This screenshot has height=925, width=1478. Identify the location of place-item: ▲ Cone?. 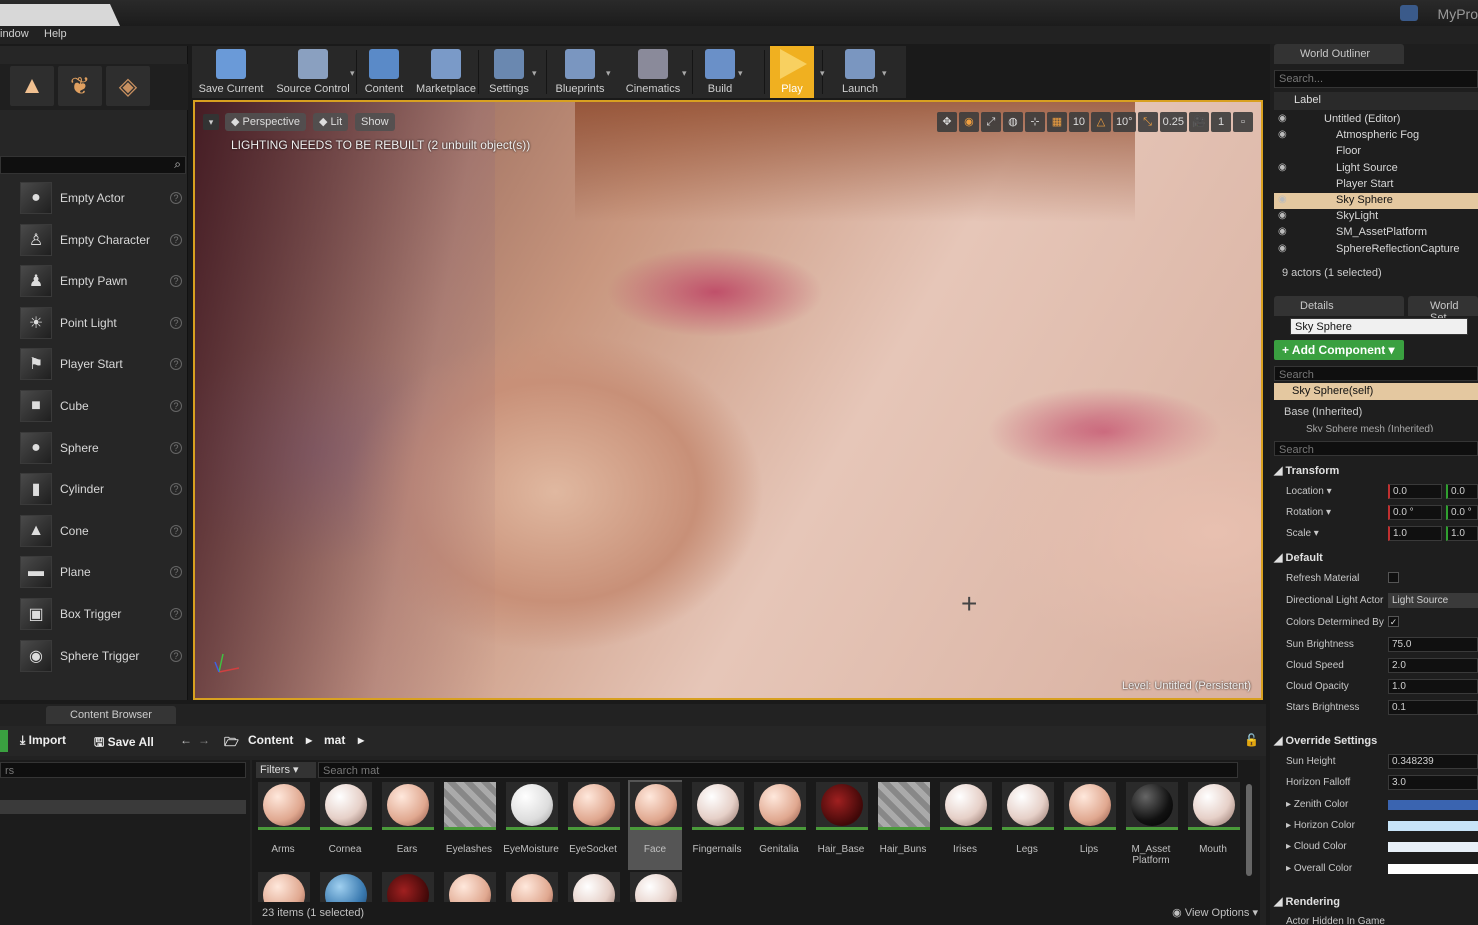
(101, 531).